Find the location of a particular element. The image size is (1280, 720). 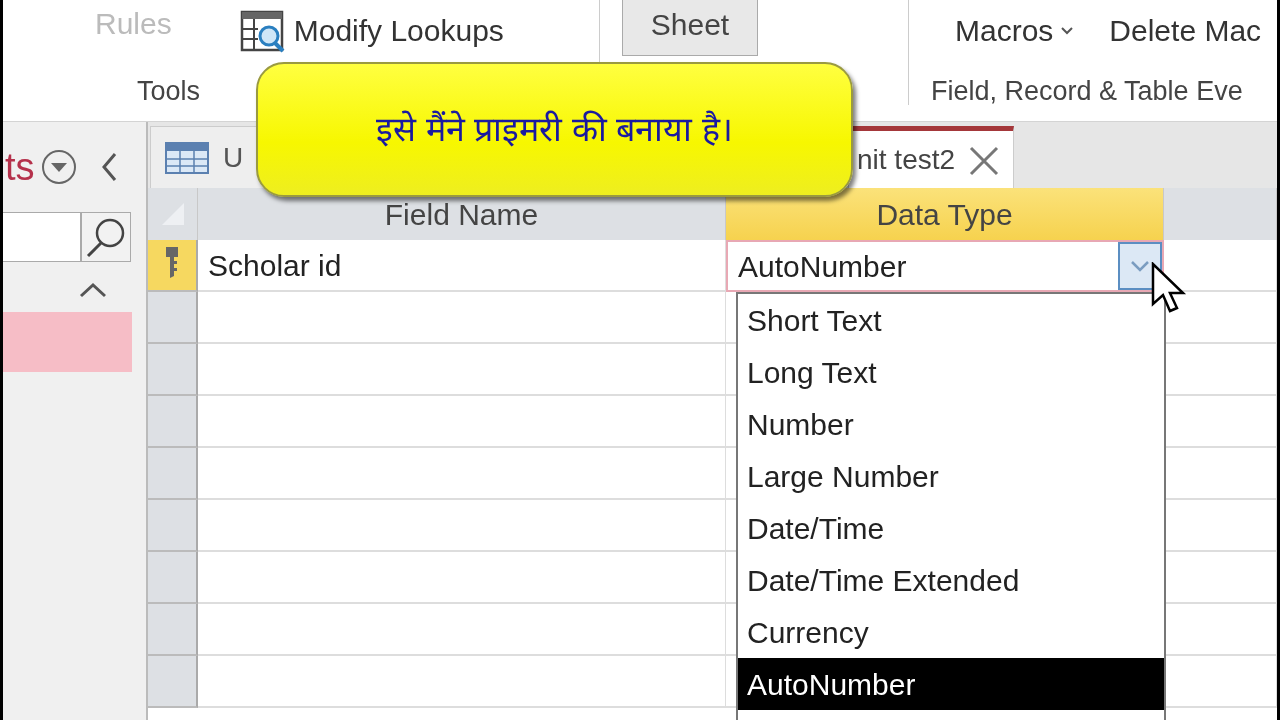

table-cell: Scholar id is located at coordinates (462, 266).